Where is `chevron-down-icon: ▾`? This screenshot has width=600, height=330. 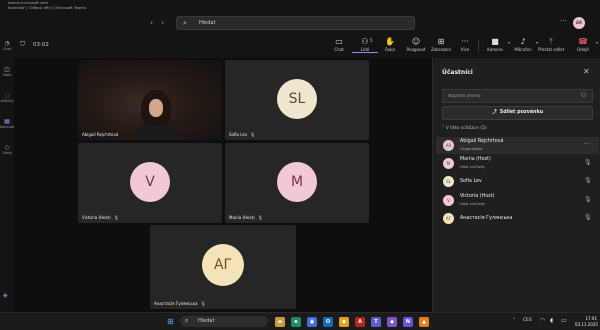 chevron-down-icon: ▾ is located at coordinates (597, 42).